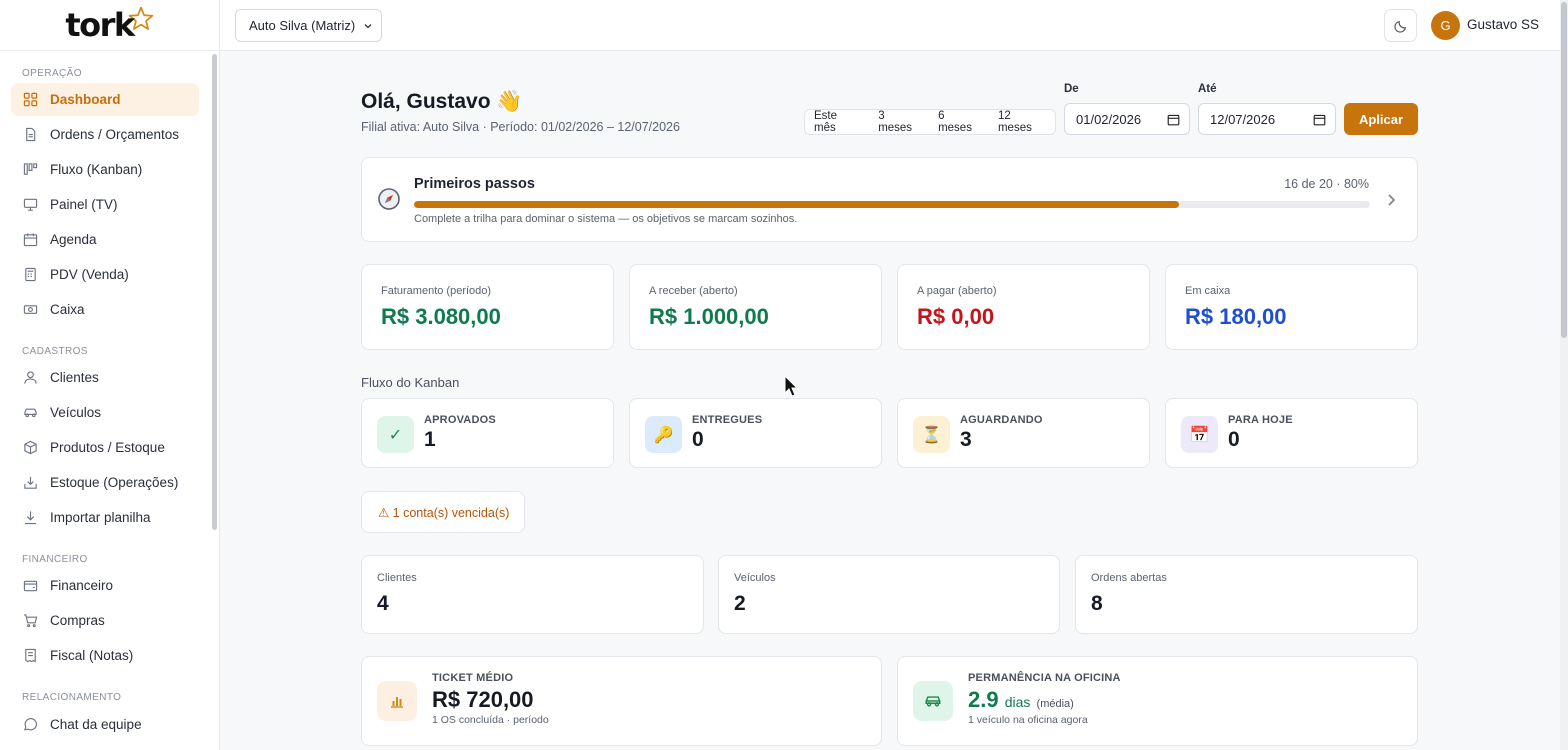 The height and width of the screenshot is (750, 1568). I want to click on preset-6-meses: 6 meses, so click(959, 122).